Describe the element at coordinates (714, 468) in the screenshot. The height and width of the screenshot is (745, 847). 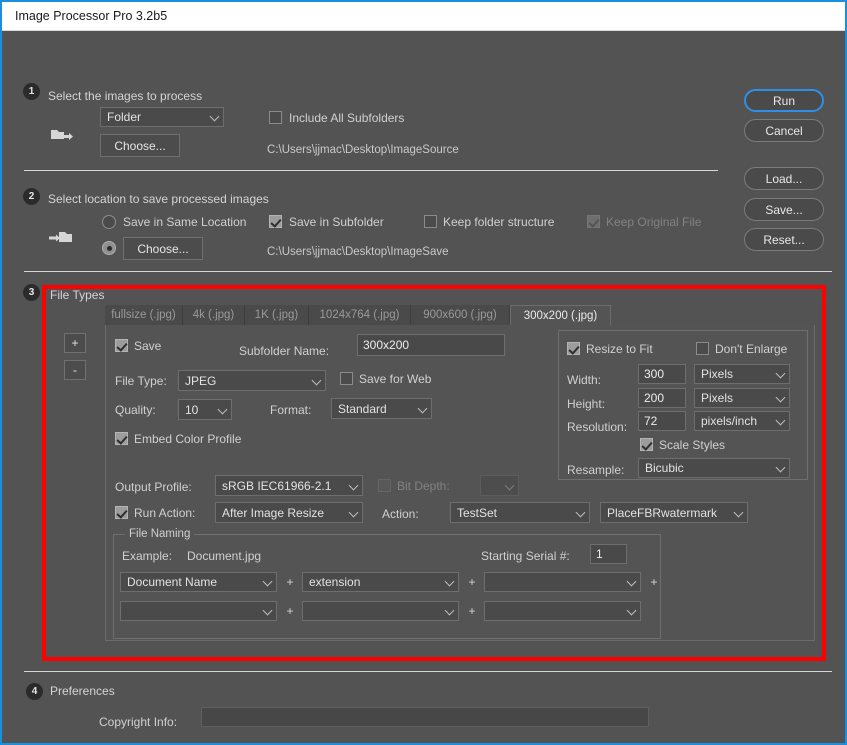
I see `resample-select: Bicubic` at that location.